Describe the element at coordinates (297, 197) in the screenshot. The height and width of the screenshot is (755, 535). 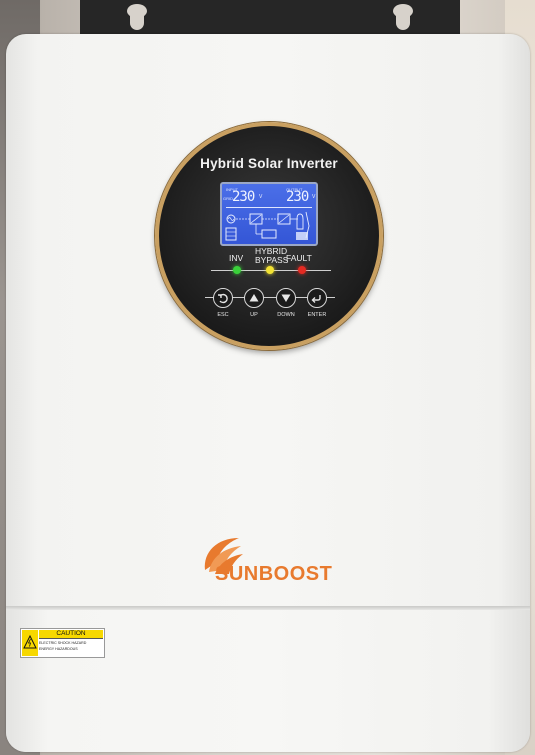
I see `lcd-output-value: 230` at that location.